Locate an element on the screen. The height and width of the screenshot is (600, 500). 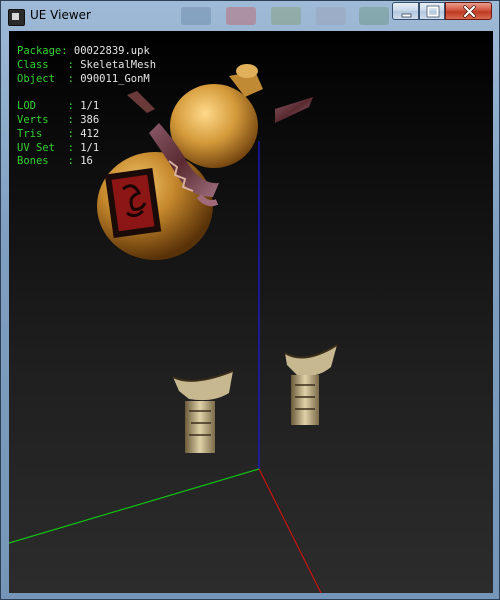
background-blur is located at coordinates (286, 16).